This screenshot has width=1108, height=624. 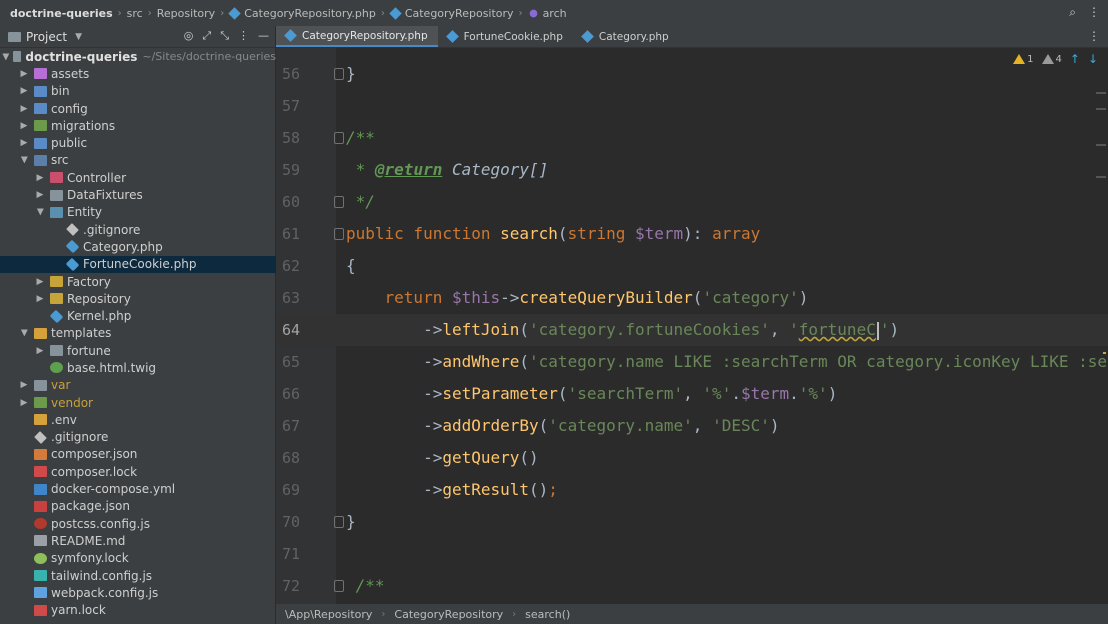 What do you see at coordinates (138, 419) in the screenshot?
I see `tree-item: .env` at bounding box center [138, 419].